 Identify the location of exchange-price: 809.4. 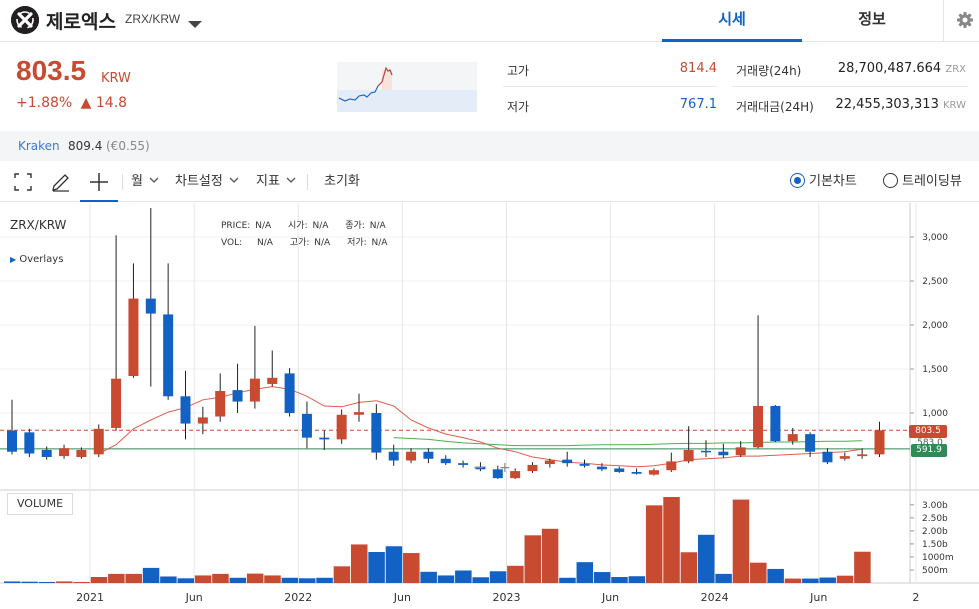
(85, 146).